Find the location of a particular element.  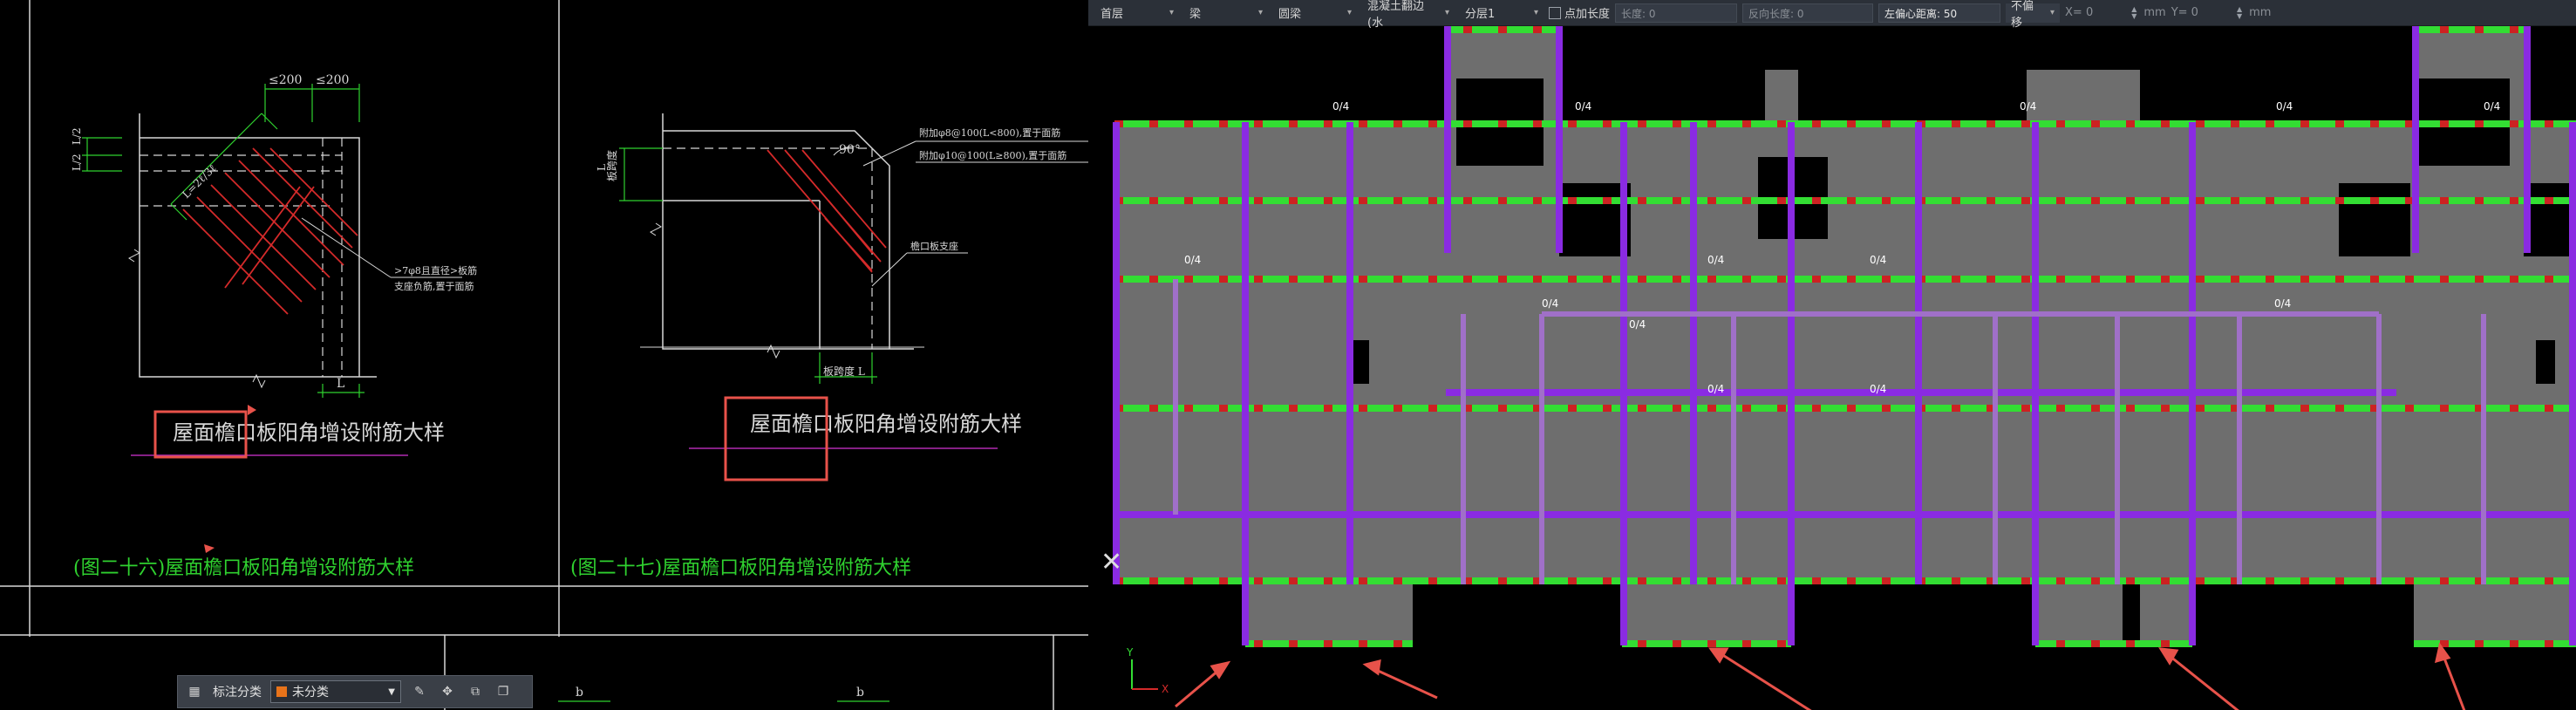

note-2: 附加φ10@100(L≥800),置于面筋 is located at coordinates (993, 155).